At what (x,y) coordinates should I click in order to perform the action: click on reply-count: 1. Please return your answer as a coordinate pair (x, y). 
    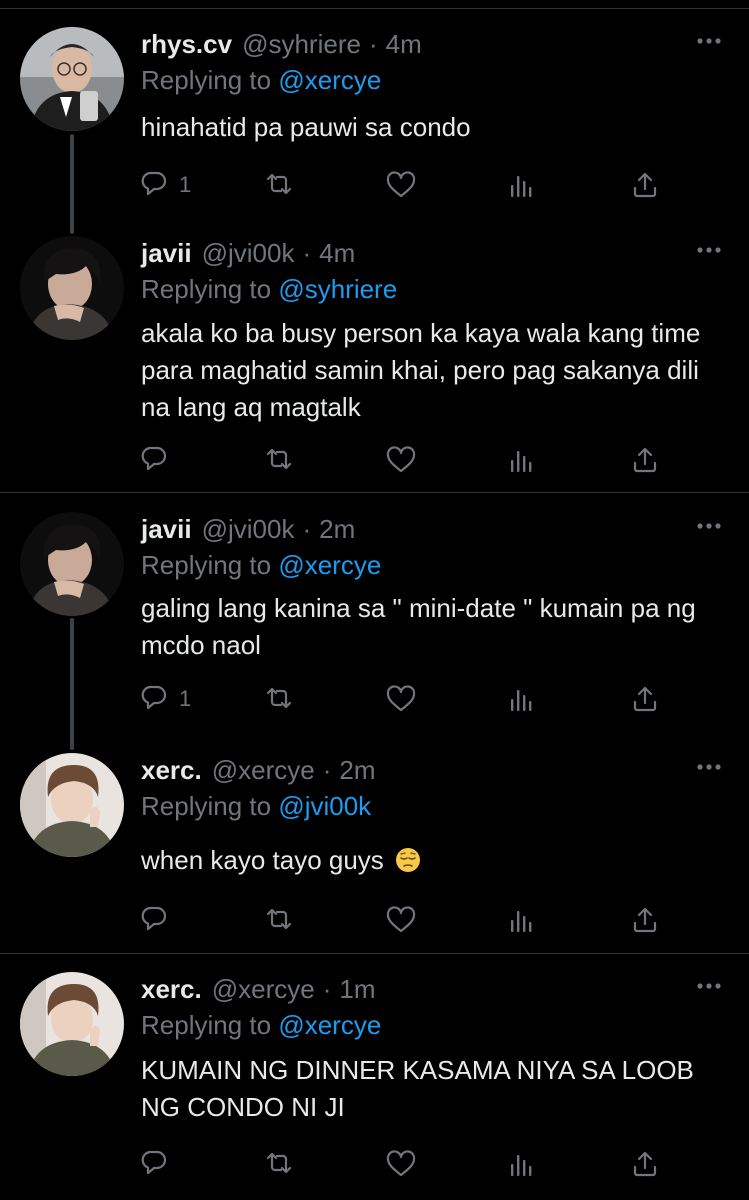
    Looking at the image, I should click on (185, 184).